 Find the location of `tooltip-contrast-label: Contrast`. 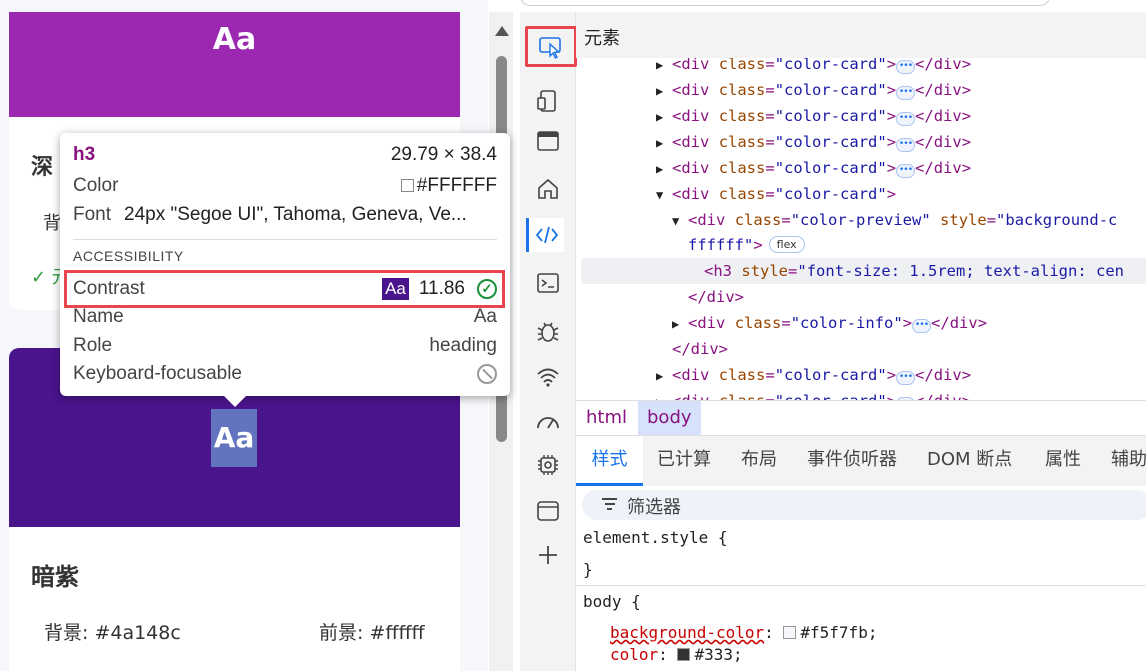

tooltip-contrast-label: Contrast is located at coordinates (109, 288).